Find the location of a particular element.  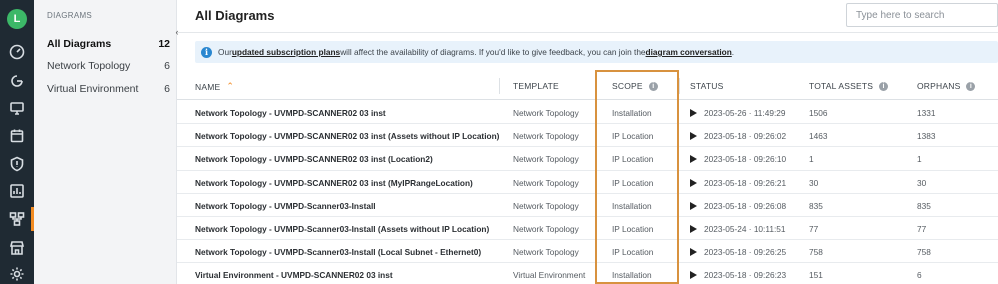

total-assets-cell: 1506 is located at coordinates (818, 113).